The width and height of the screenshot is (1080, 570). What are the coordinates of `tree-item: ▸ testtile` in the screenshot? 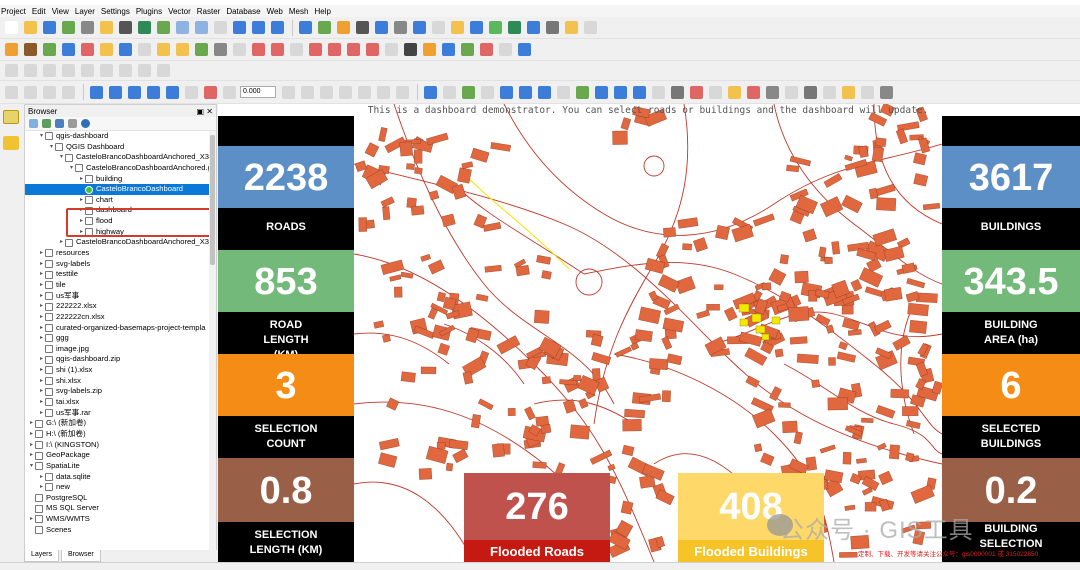 It's located at (120, 274).